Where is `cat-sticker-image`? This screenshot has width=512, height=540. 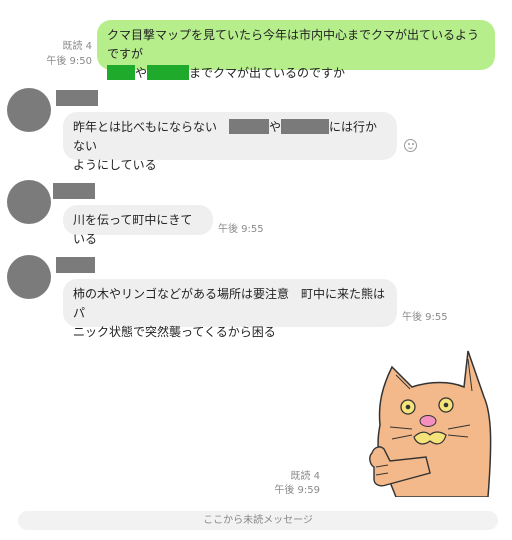 cat-sticker-image is located at coordinates (426, 421).